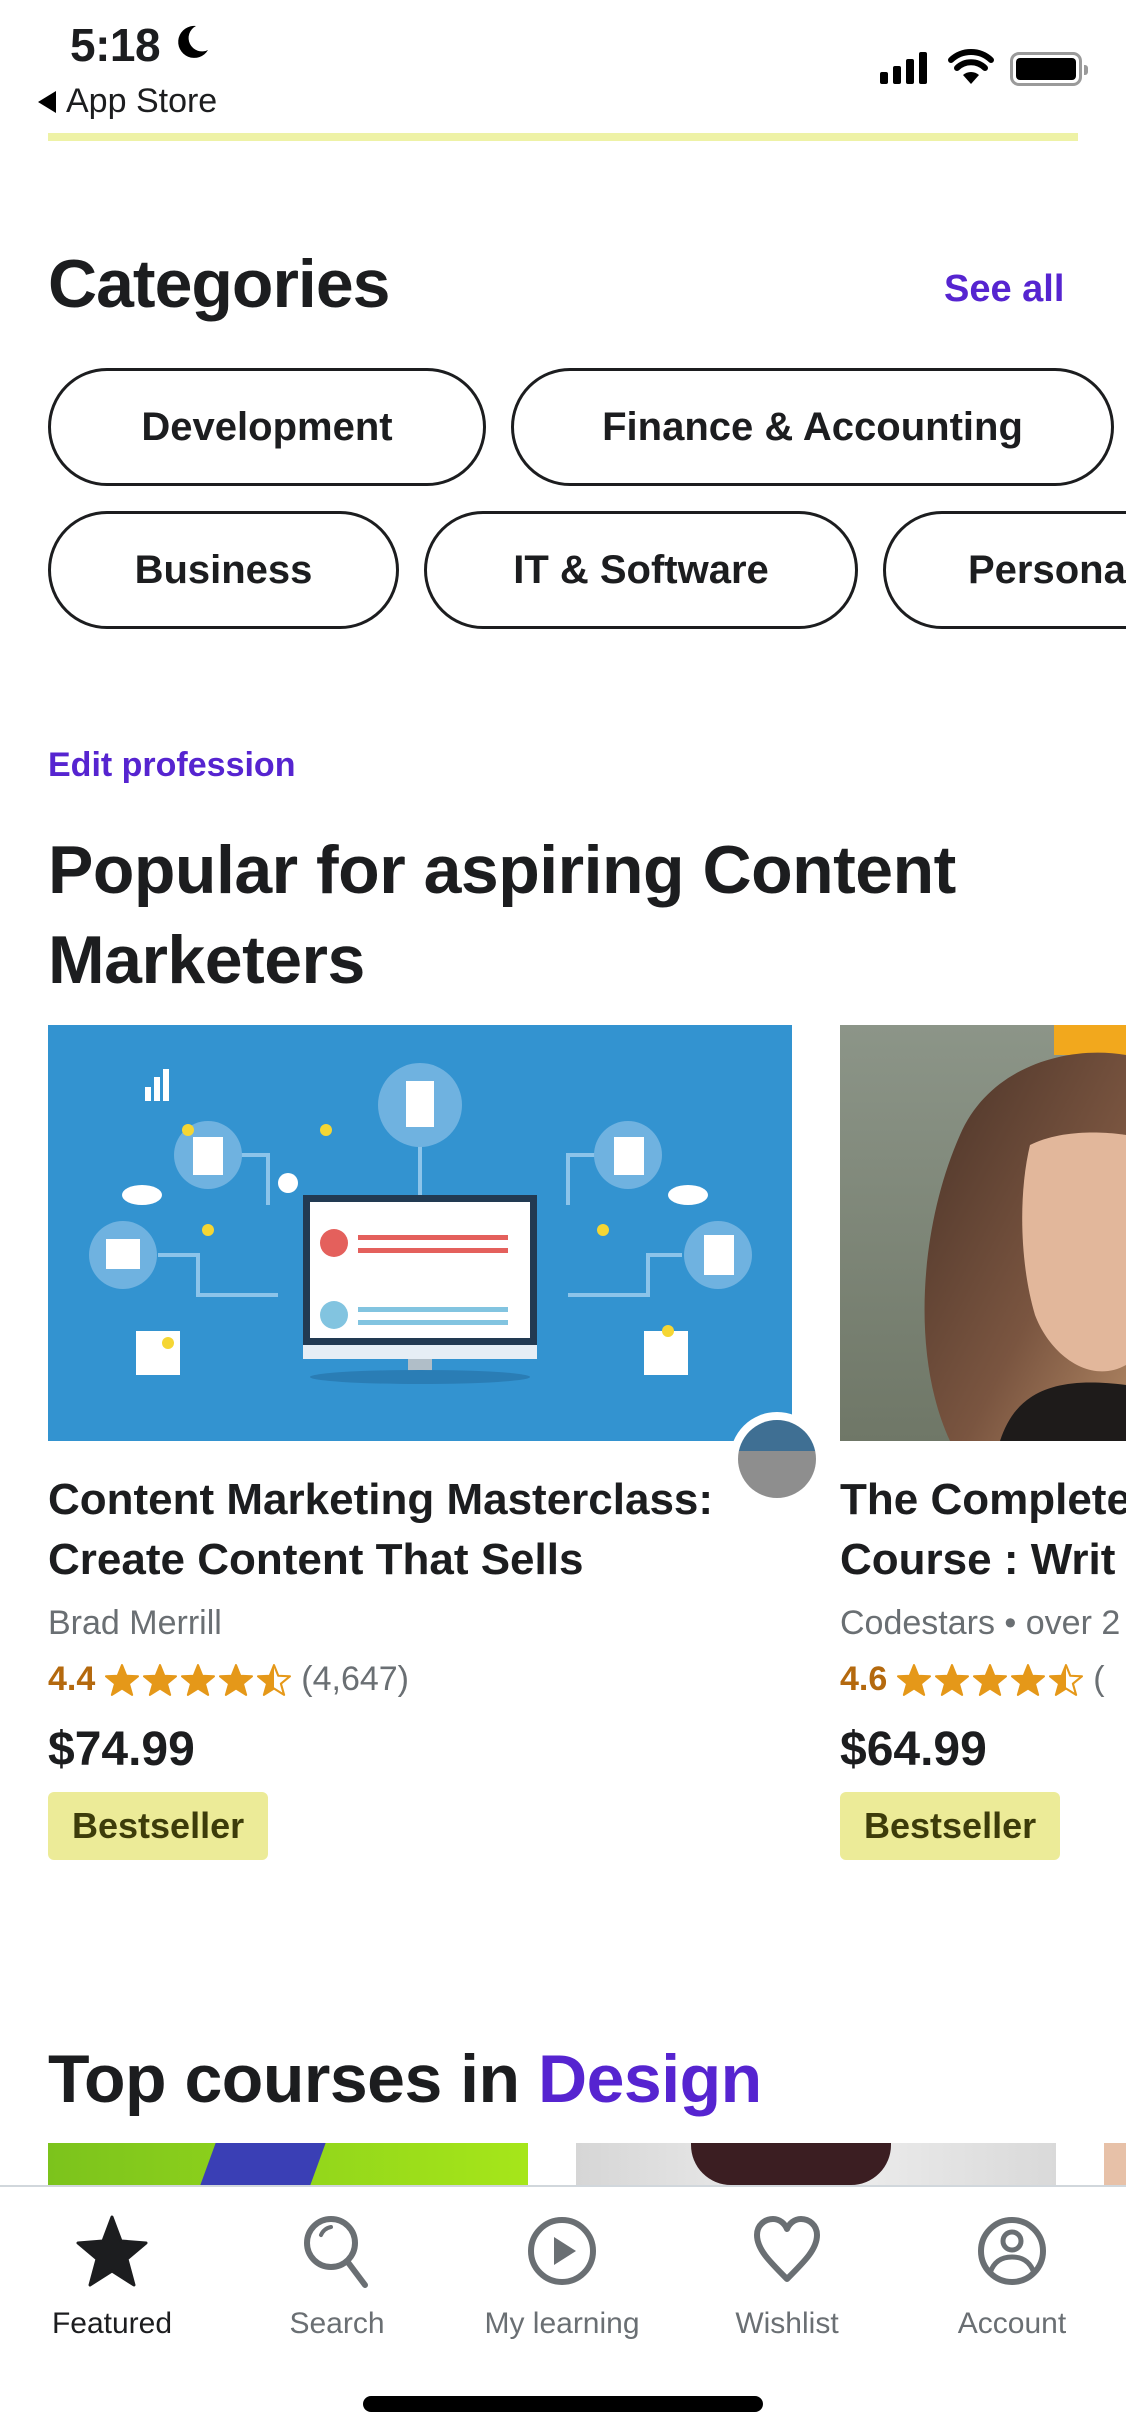 The height and width of the screenshot is (2436, 1126). I want to click on popular-heading: Popular for aspiring Content Marketers, so click(502, 915).